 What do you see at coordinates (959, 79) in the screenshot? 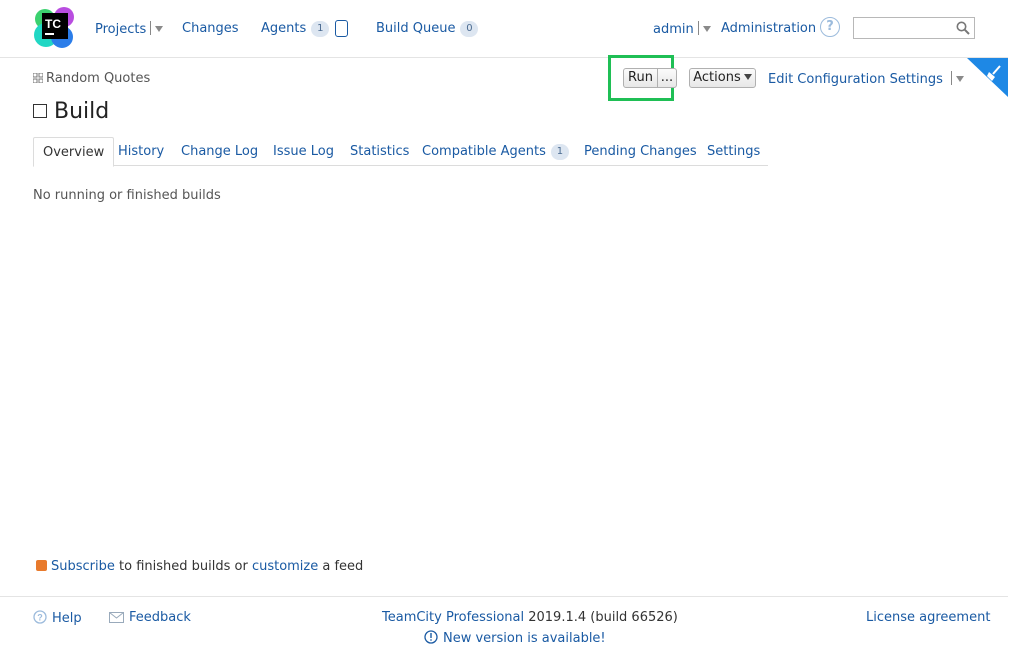
I see `edit-settings-dropdown-icon` at bounding box center [959, 79].